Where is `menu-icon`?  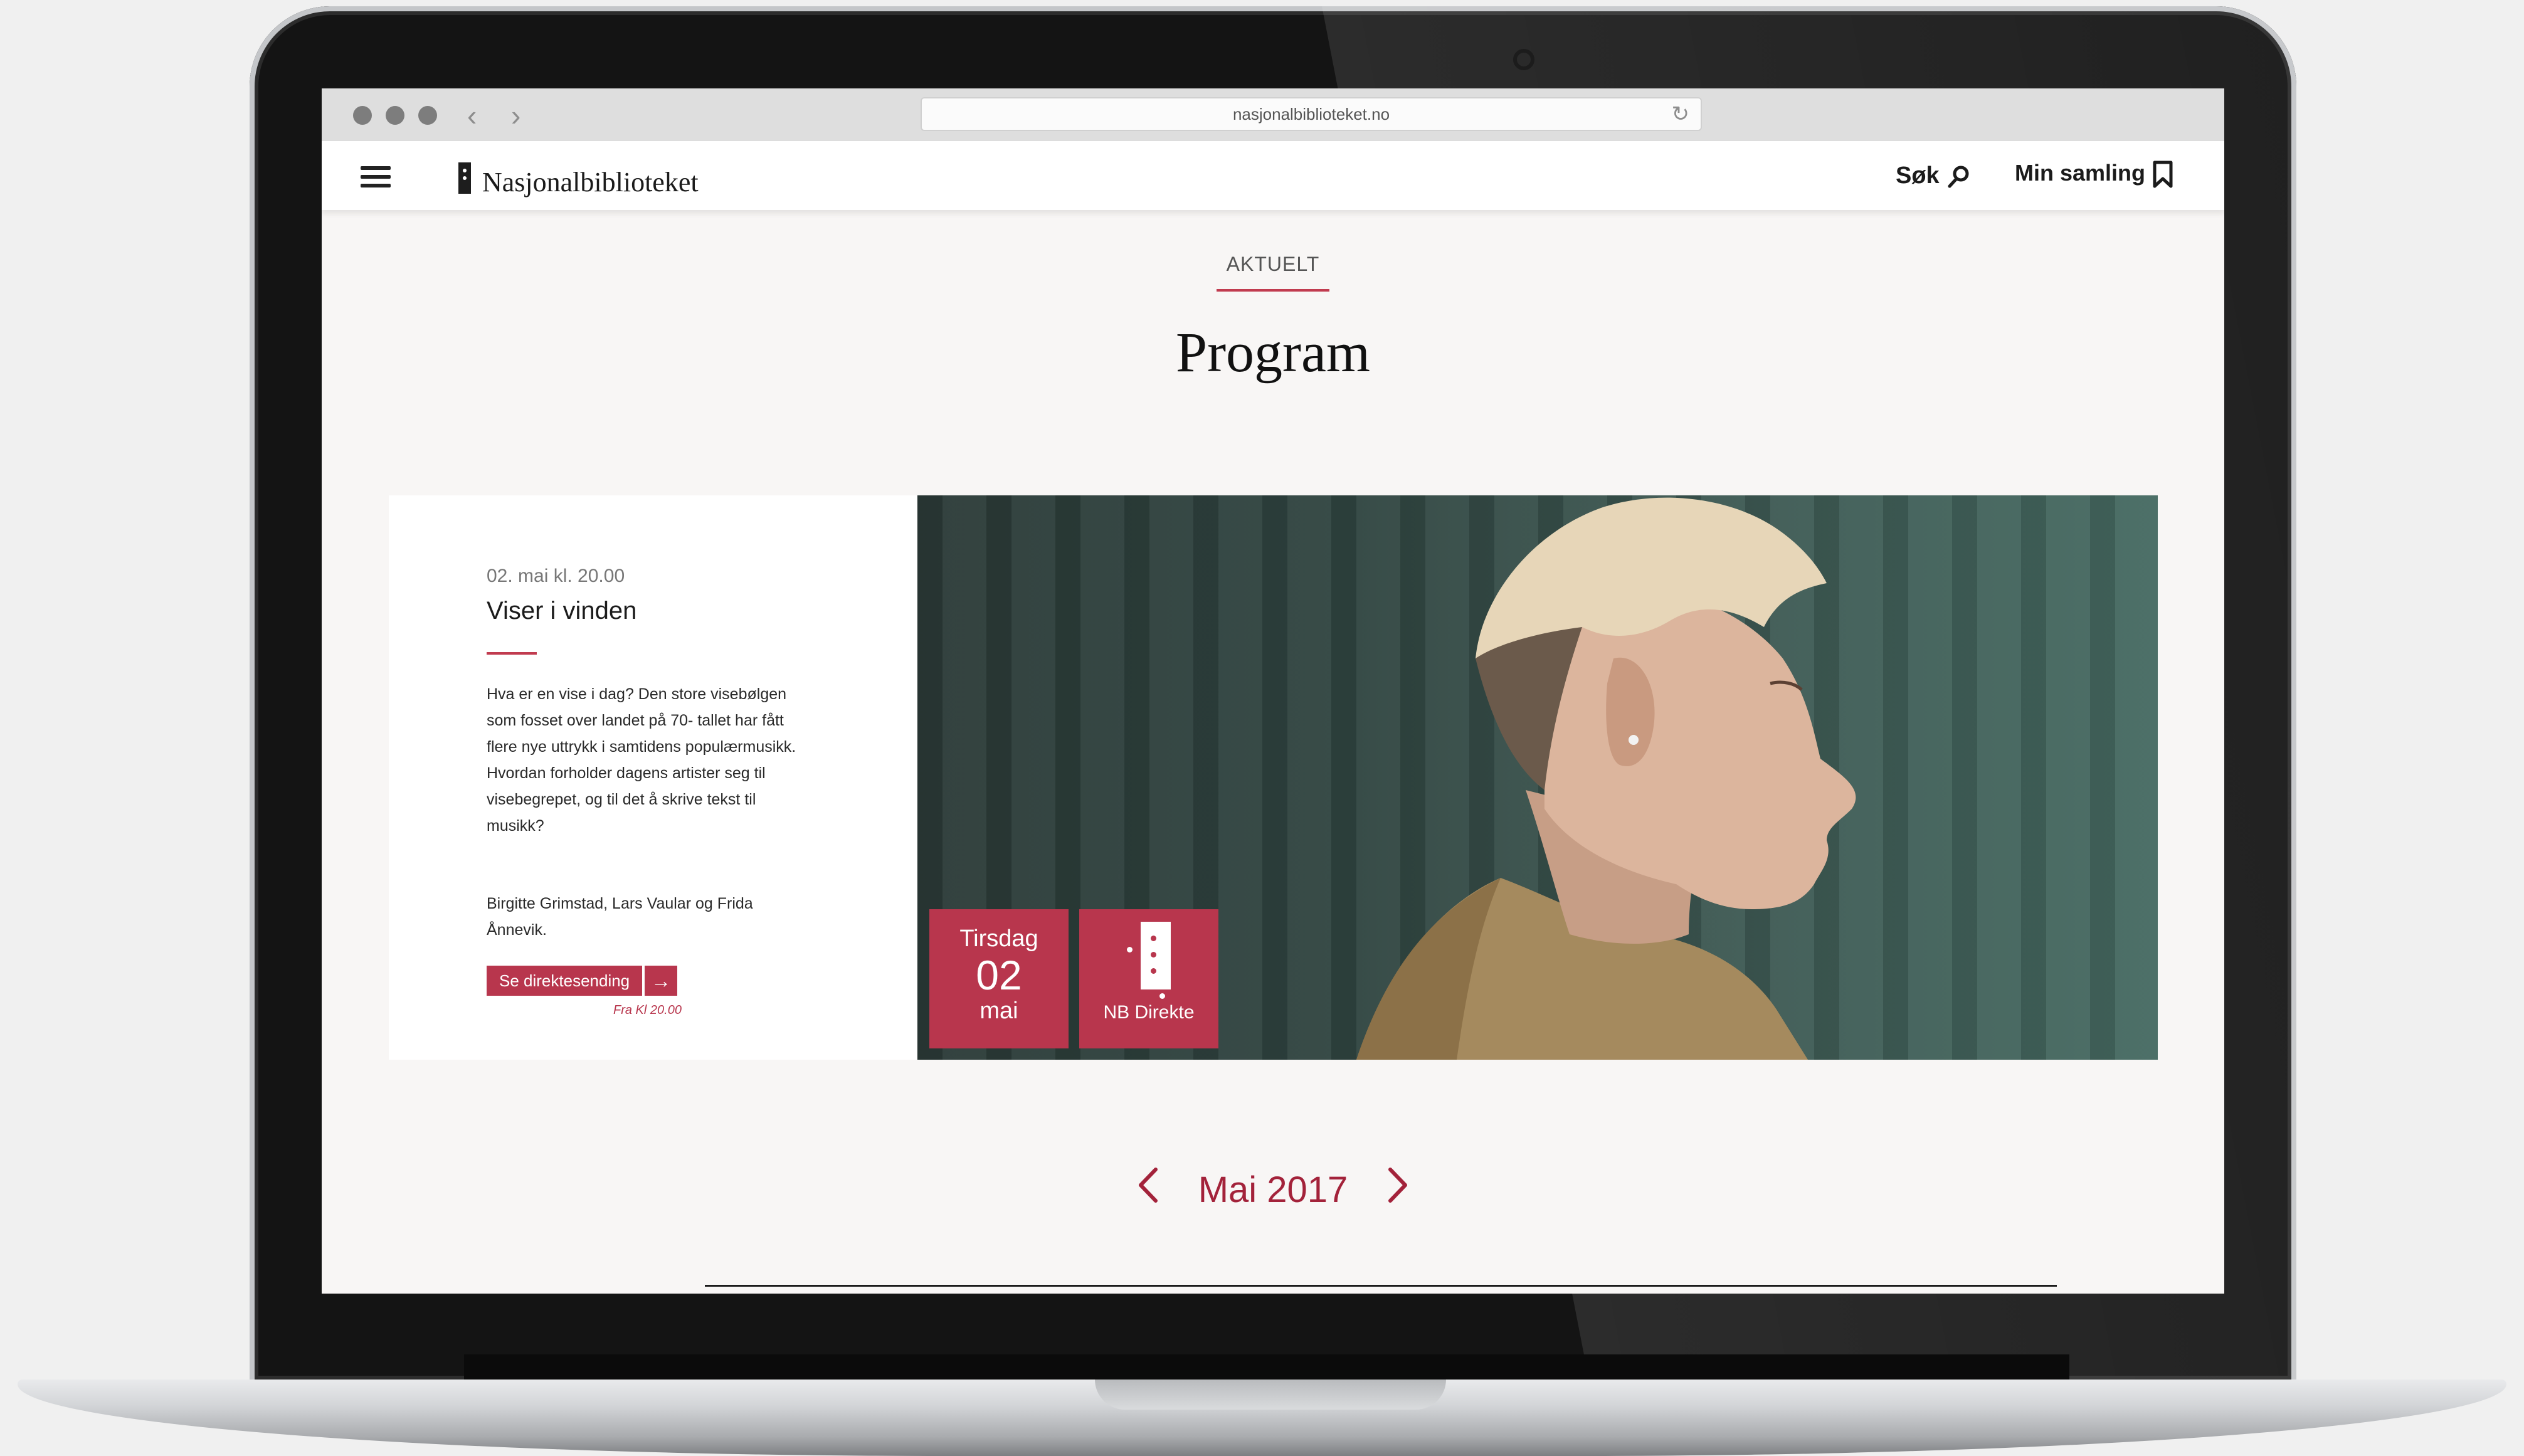 menu-icon is located at coordinates (376, 180).